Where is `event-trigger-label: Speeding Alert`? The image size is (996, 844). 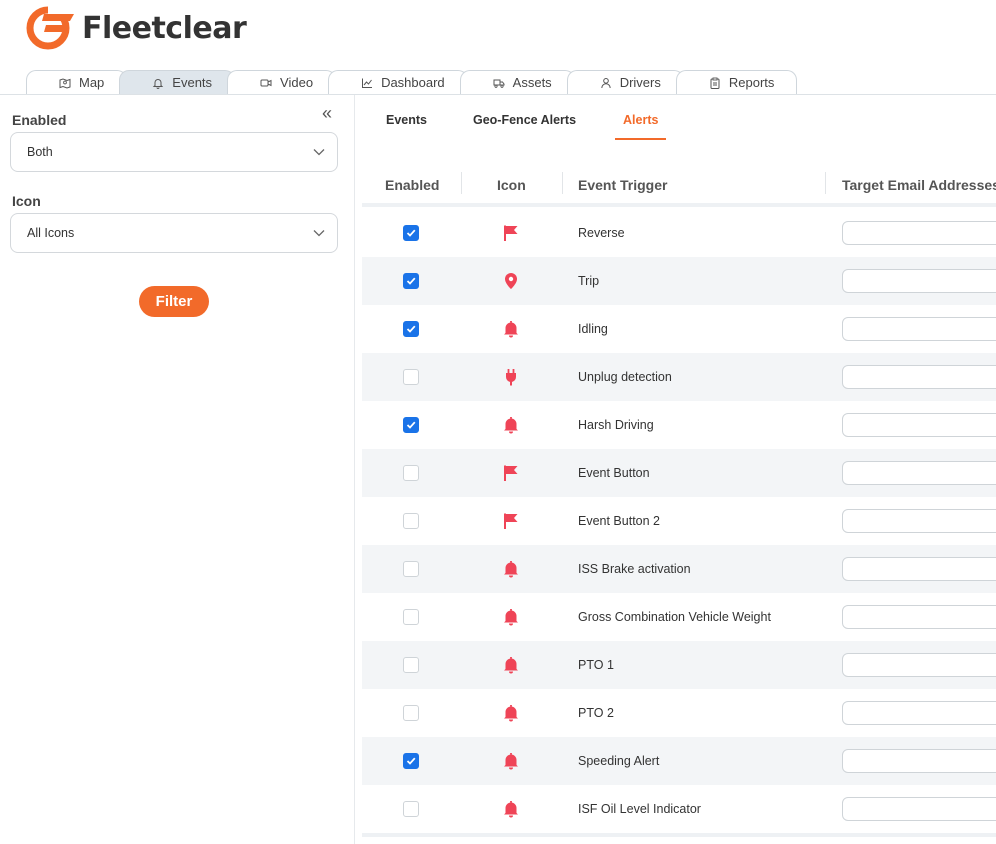 event-trigger-label: Speeding Alert is located at coordinates (619, 761).